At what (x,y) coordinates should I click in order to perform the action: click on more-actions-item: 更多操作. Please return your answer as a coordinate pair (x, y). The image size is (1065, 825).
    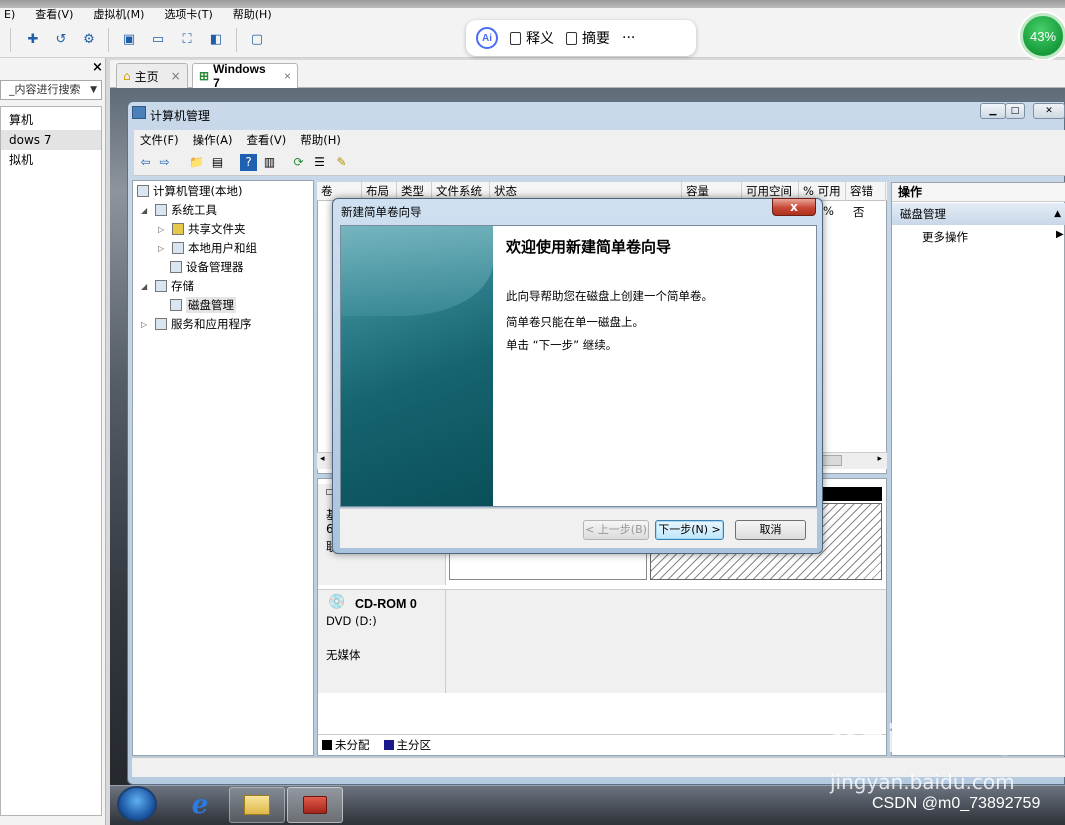
    Looking at the image, I should click on (945, 237).